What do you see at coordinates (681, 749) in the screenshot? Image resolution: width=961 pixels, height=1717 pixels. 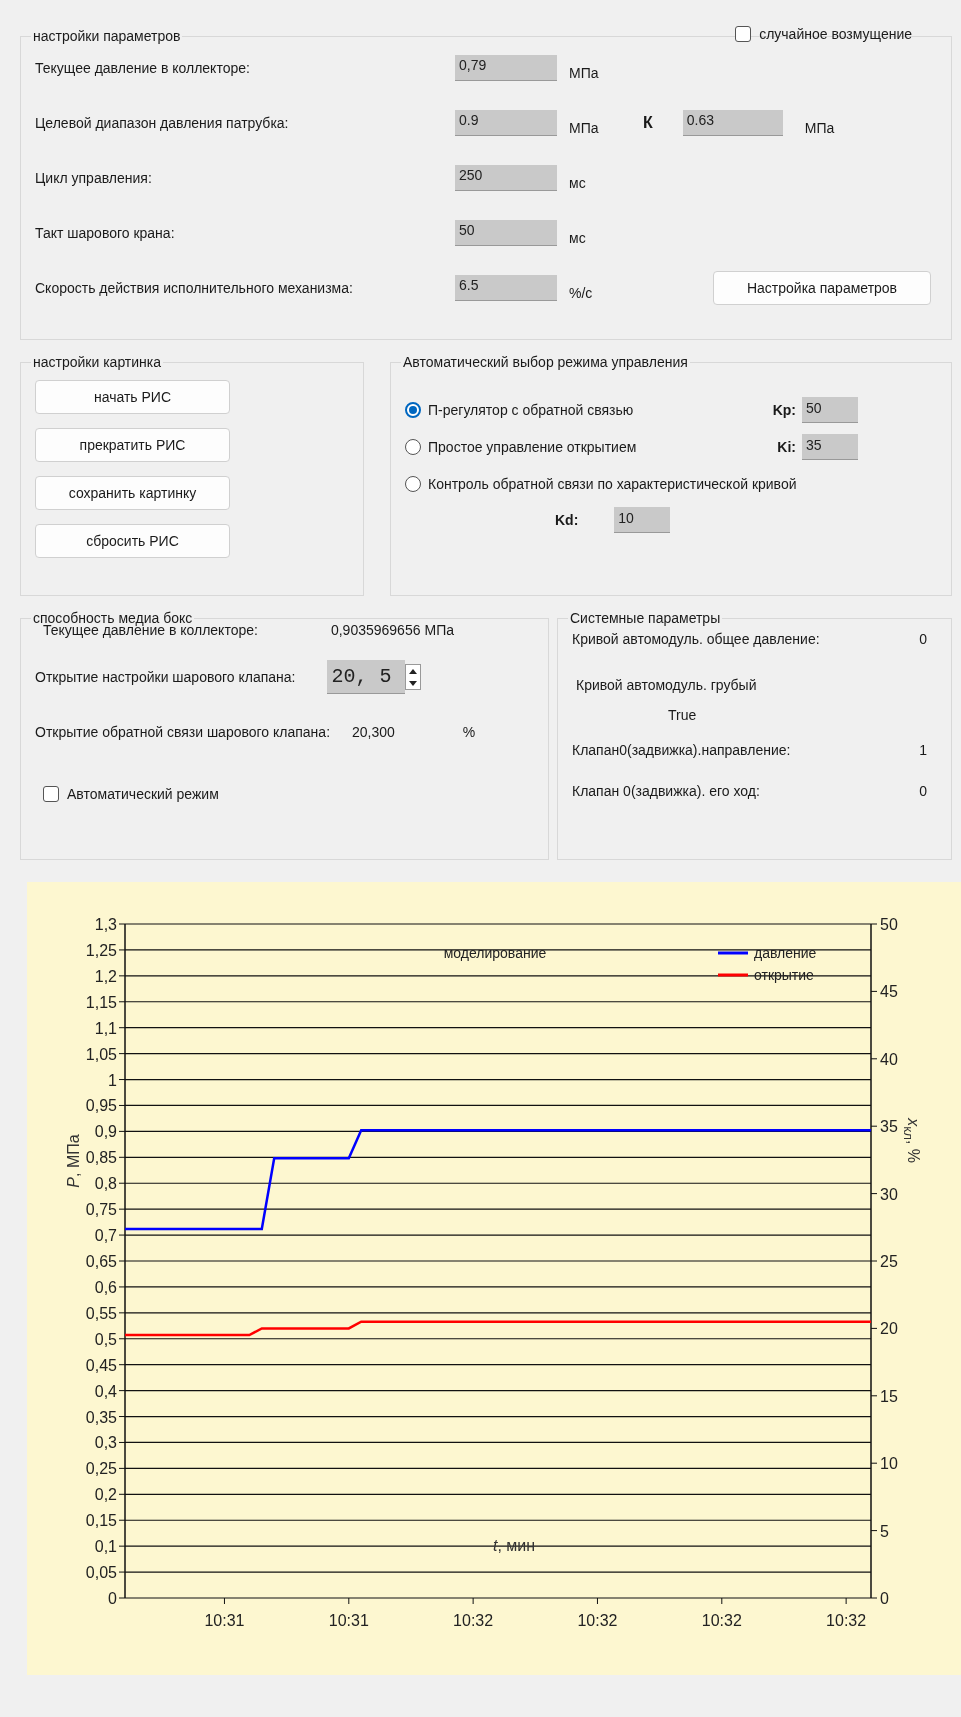 I see `field-label: Клапан0(задвижка).направление:` at bounding box center [681, 749].